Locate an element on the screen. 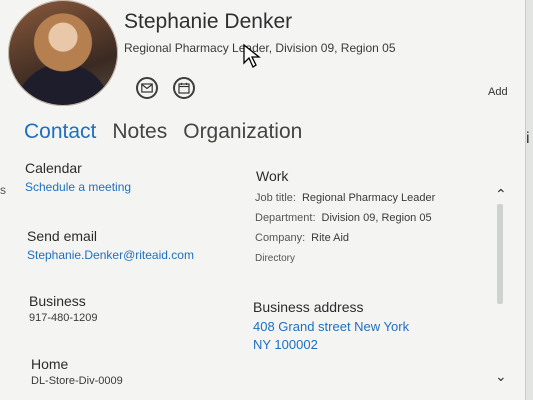 Image resolution: width=533 pixels, height=400 pixels. scrollbar: ⌃ ⌄ is located at coordinates (501, 285).